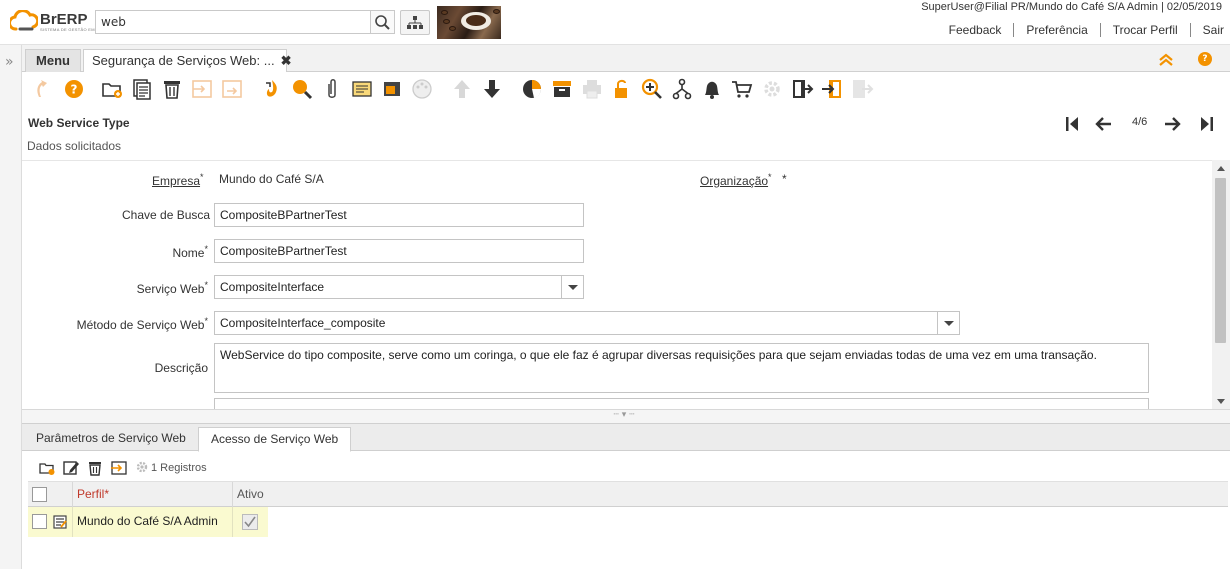 This screenshot has height=569, width=1230. What do you see at coordinates (532, 89) in the screenshot?
I see `report-icon` at bounding box center [532, 89].